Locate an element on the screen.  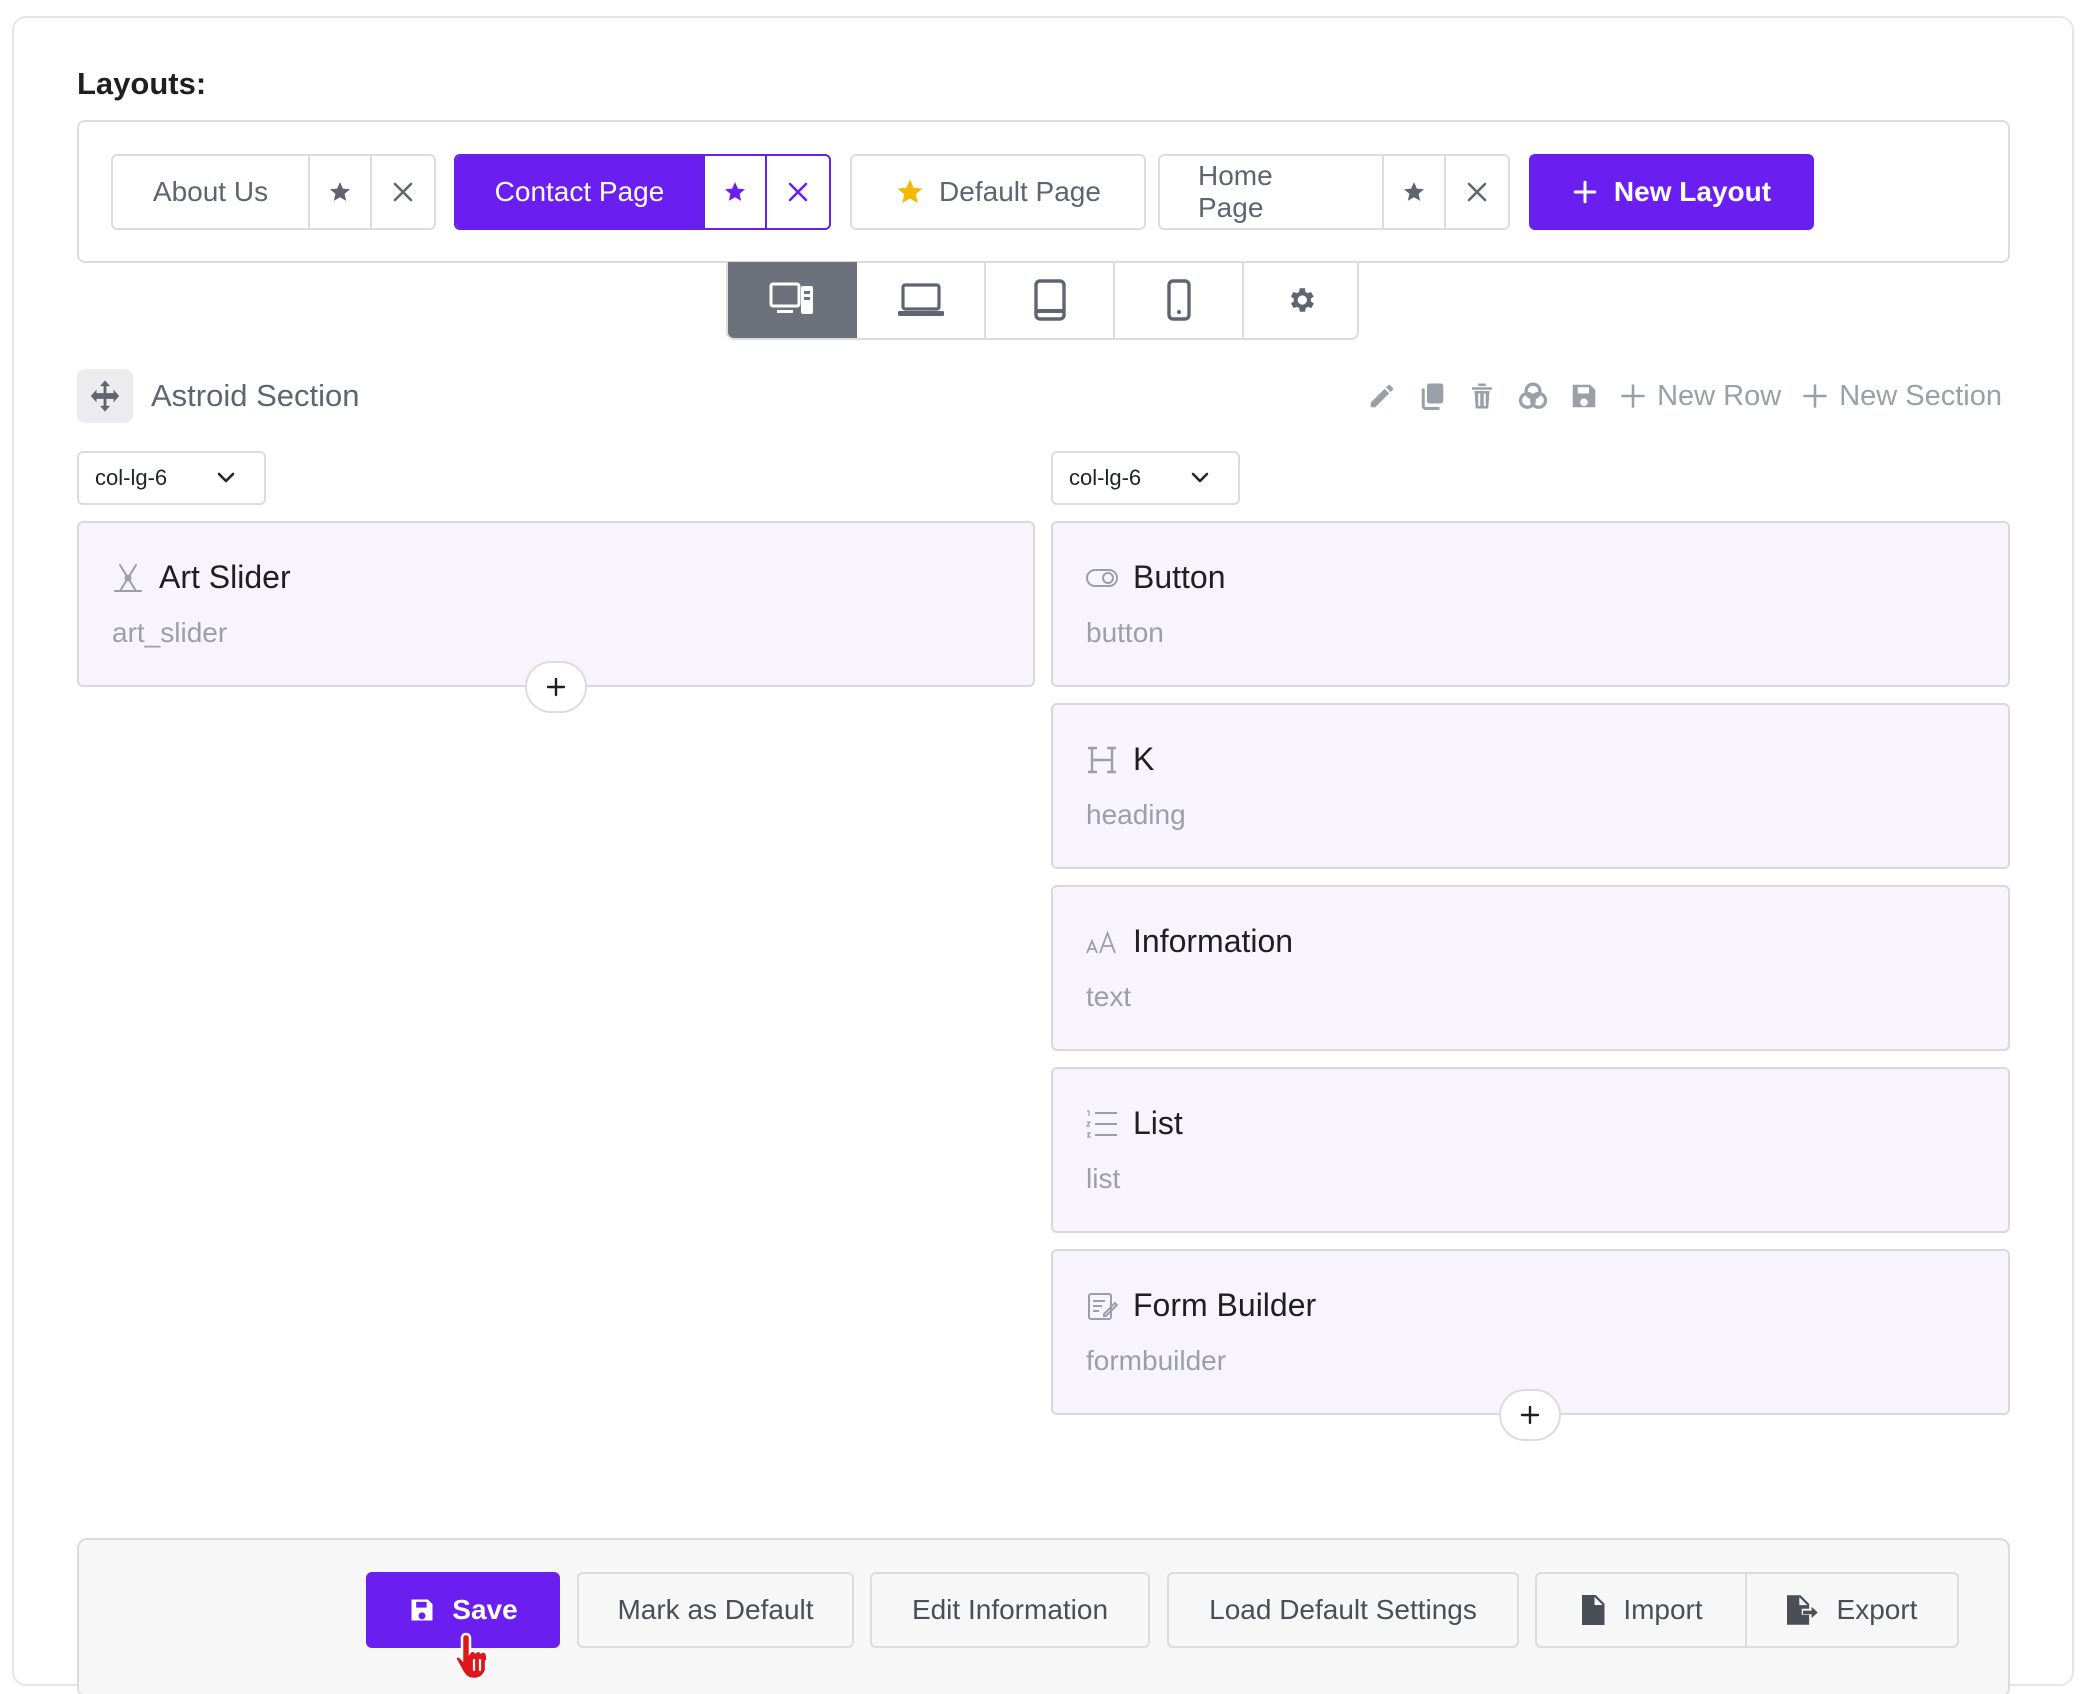
layouts-label: Layouts: is located at coordinates (142, 83).